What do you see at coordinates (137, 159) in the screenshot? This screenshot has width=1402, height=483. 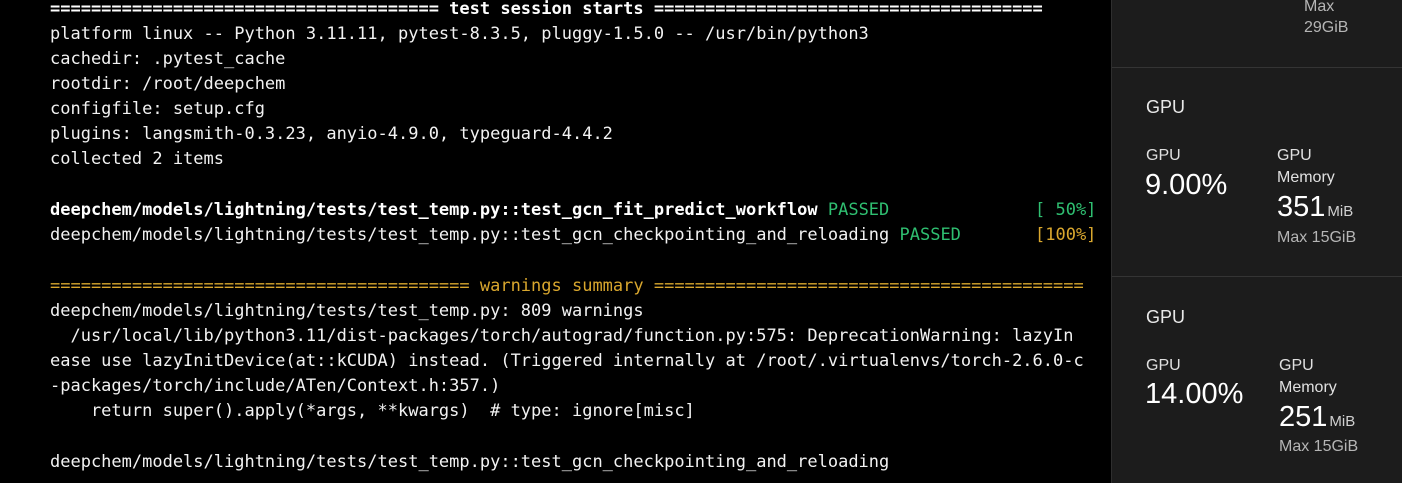 I see `collected-line: collected 2 items` at bounding box center [137, 159].